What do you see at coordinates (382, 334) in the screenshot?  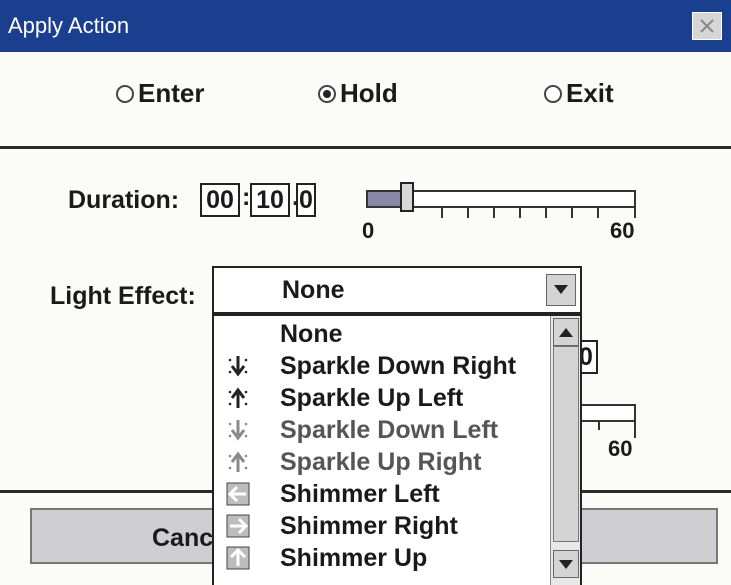 I see `option-none: None` at bounding box center [382, 334].